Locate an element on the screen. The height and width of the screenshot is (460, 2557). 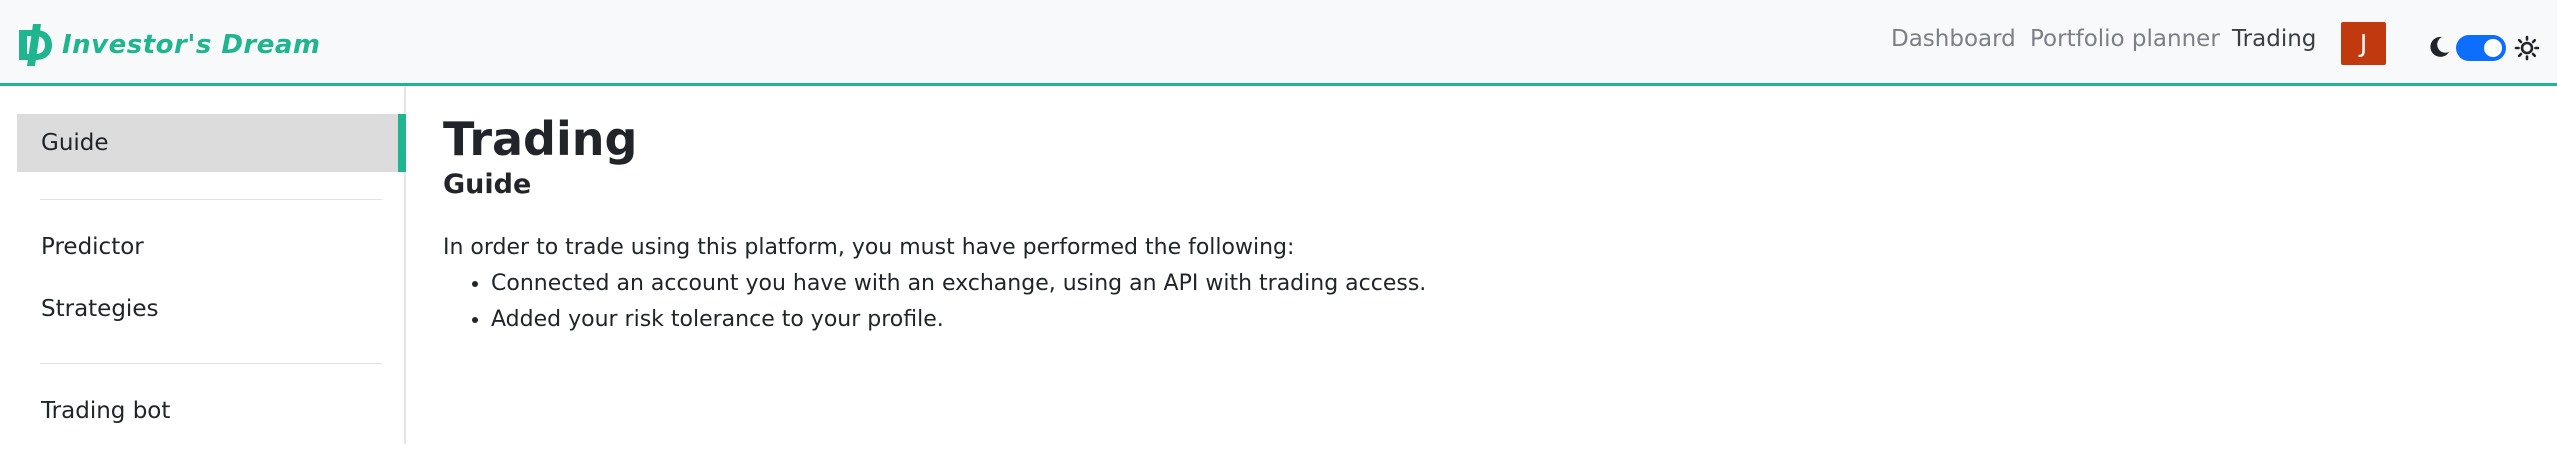
sidebar-item-label: Guide is located at coordinates (75, 143).